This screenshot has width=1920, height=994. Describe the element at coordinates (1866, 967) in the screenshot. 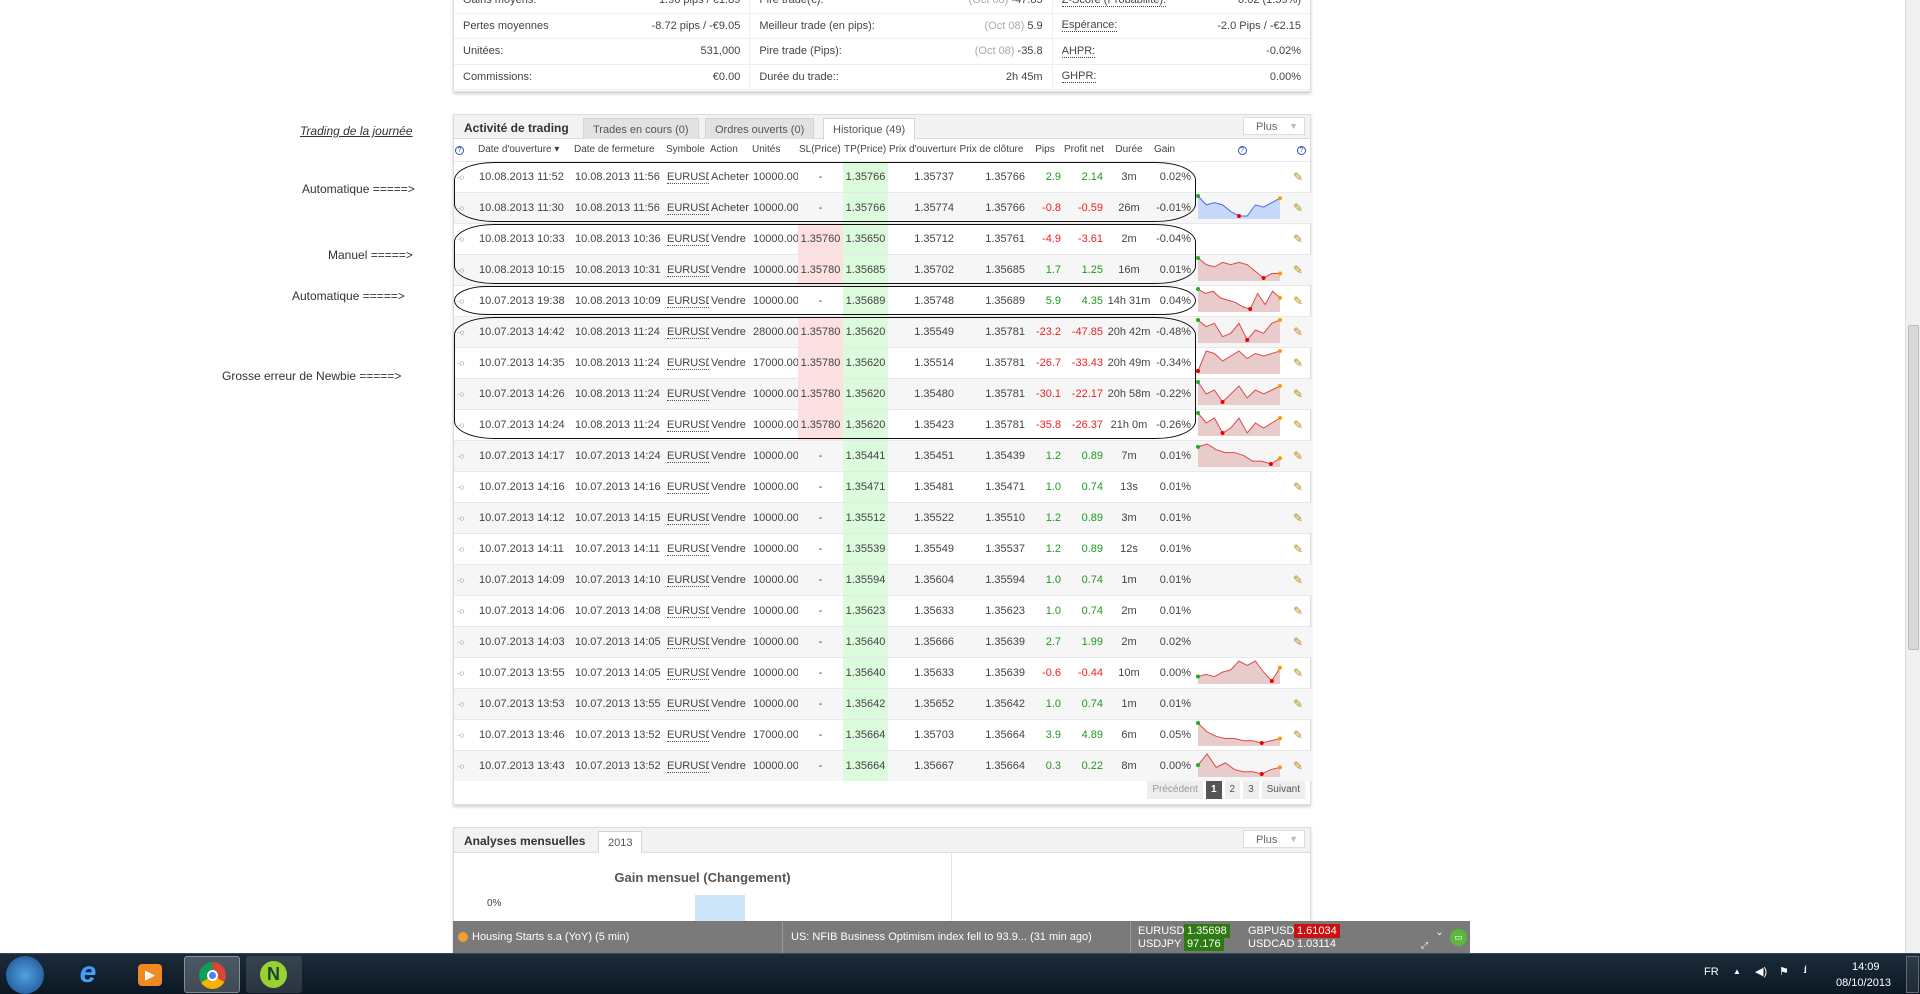

I see `clock-time: 14:09` at that location.